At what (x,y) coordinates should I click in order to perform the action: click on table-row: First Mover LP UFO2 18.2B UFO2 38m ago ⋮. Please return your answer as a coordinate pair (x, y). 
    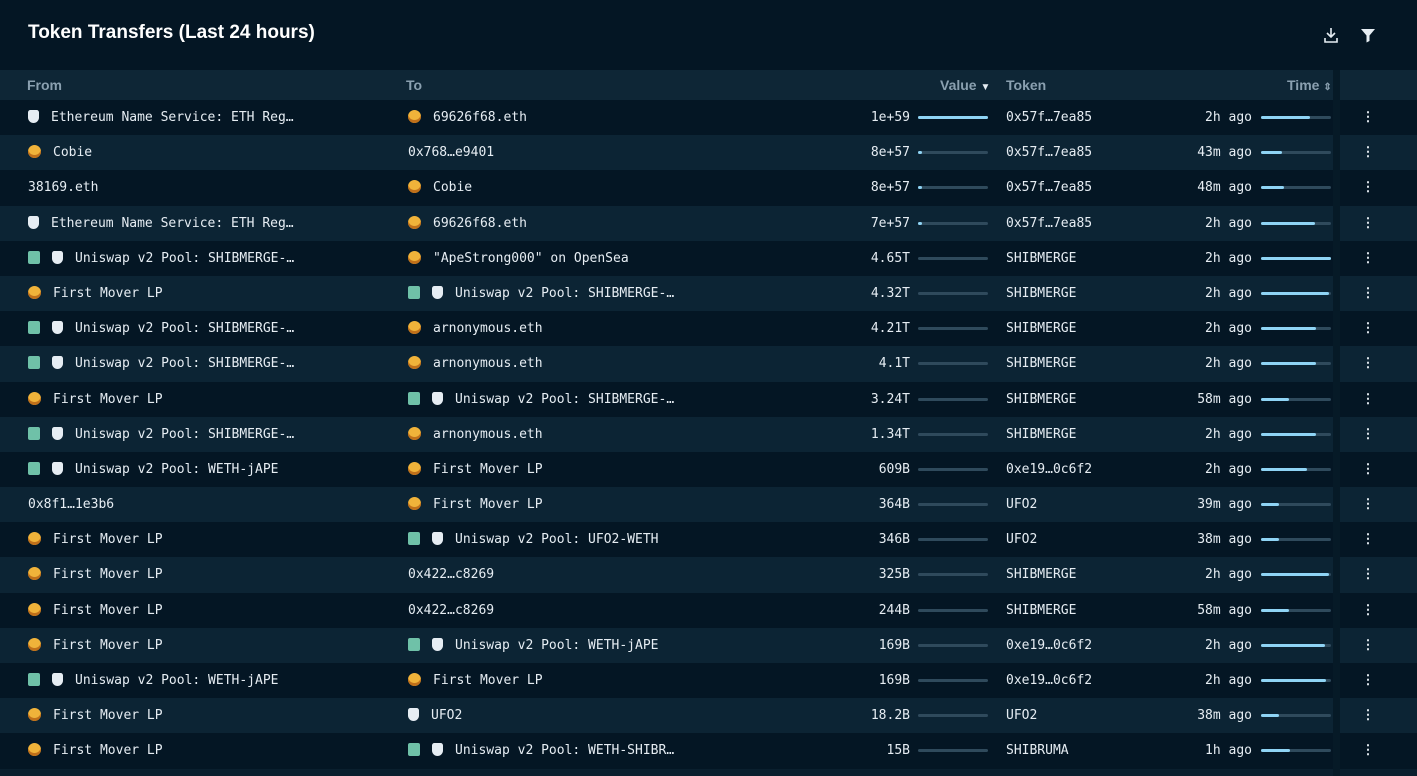
    Looking at the image, I should click on (708, 716).